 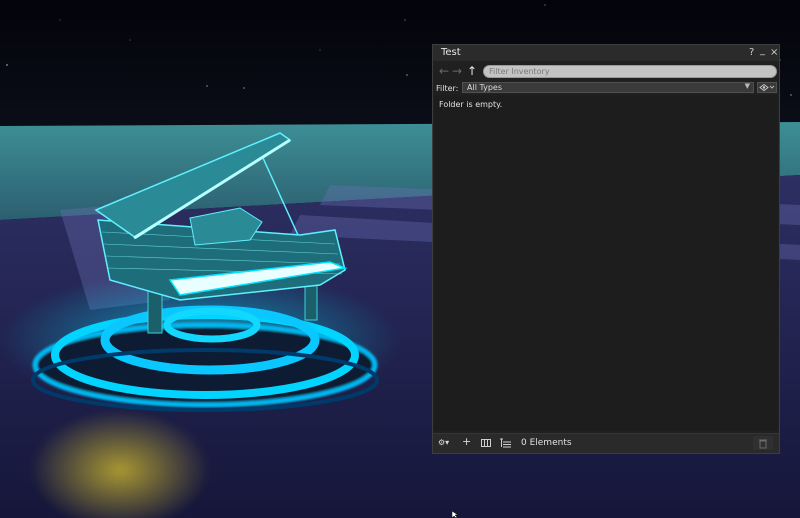 I want to click on add-button: +, so click(x=466, y=442).